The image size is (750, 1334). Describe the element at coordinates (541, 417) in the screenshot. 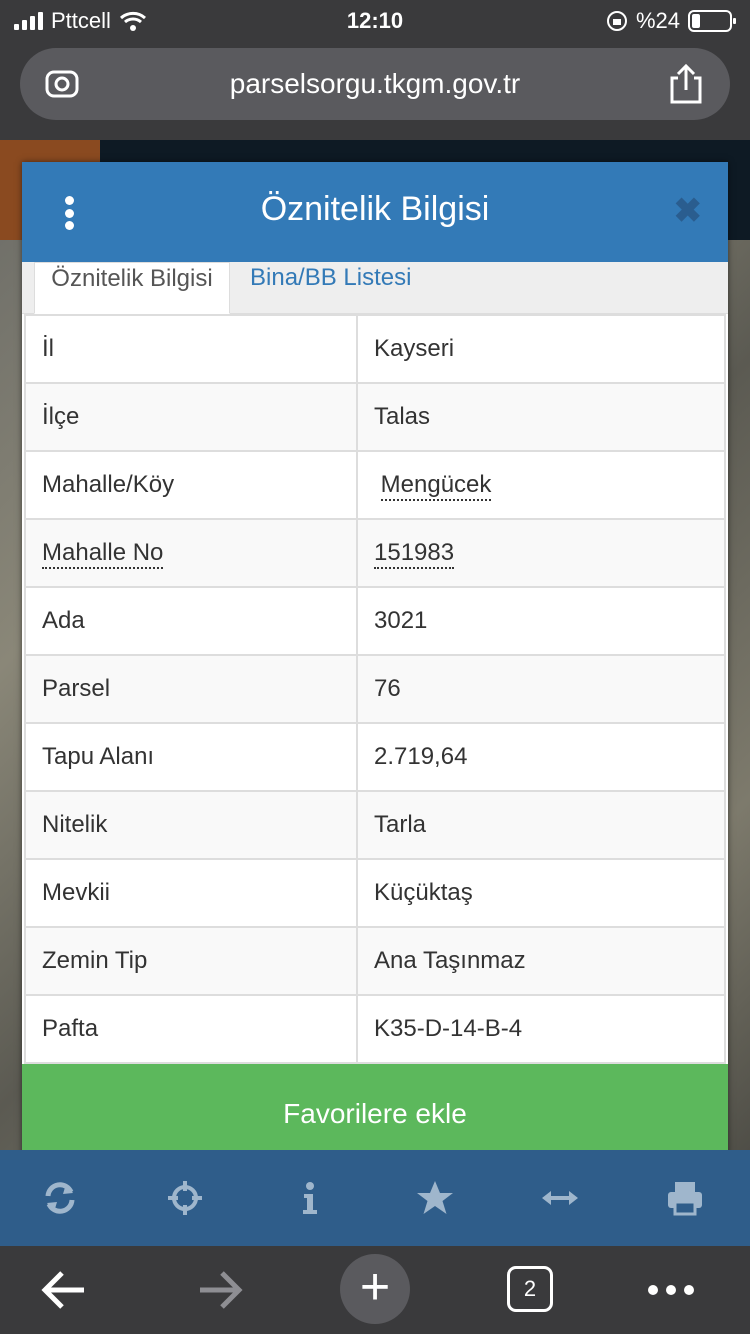

I see `row-value: Talas` at that location.